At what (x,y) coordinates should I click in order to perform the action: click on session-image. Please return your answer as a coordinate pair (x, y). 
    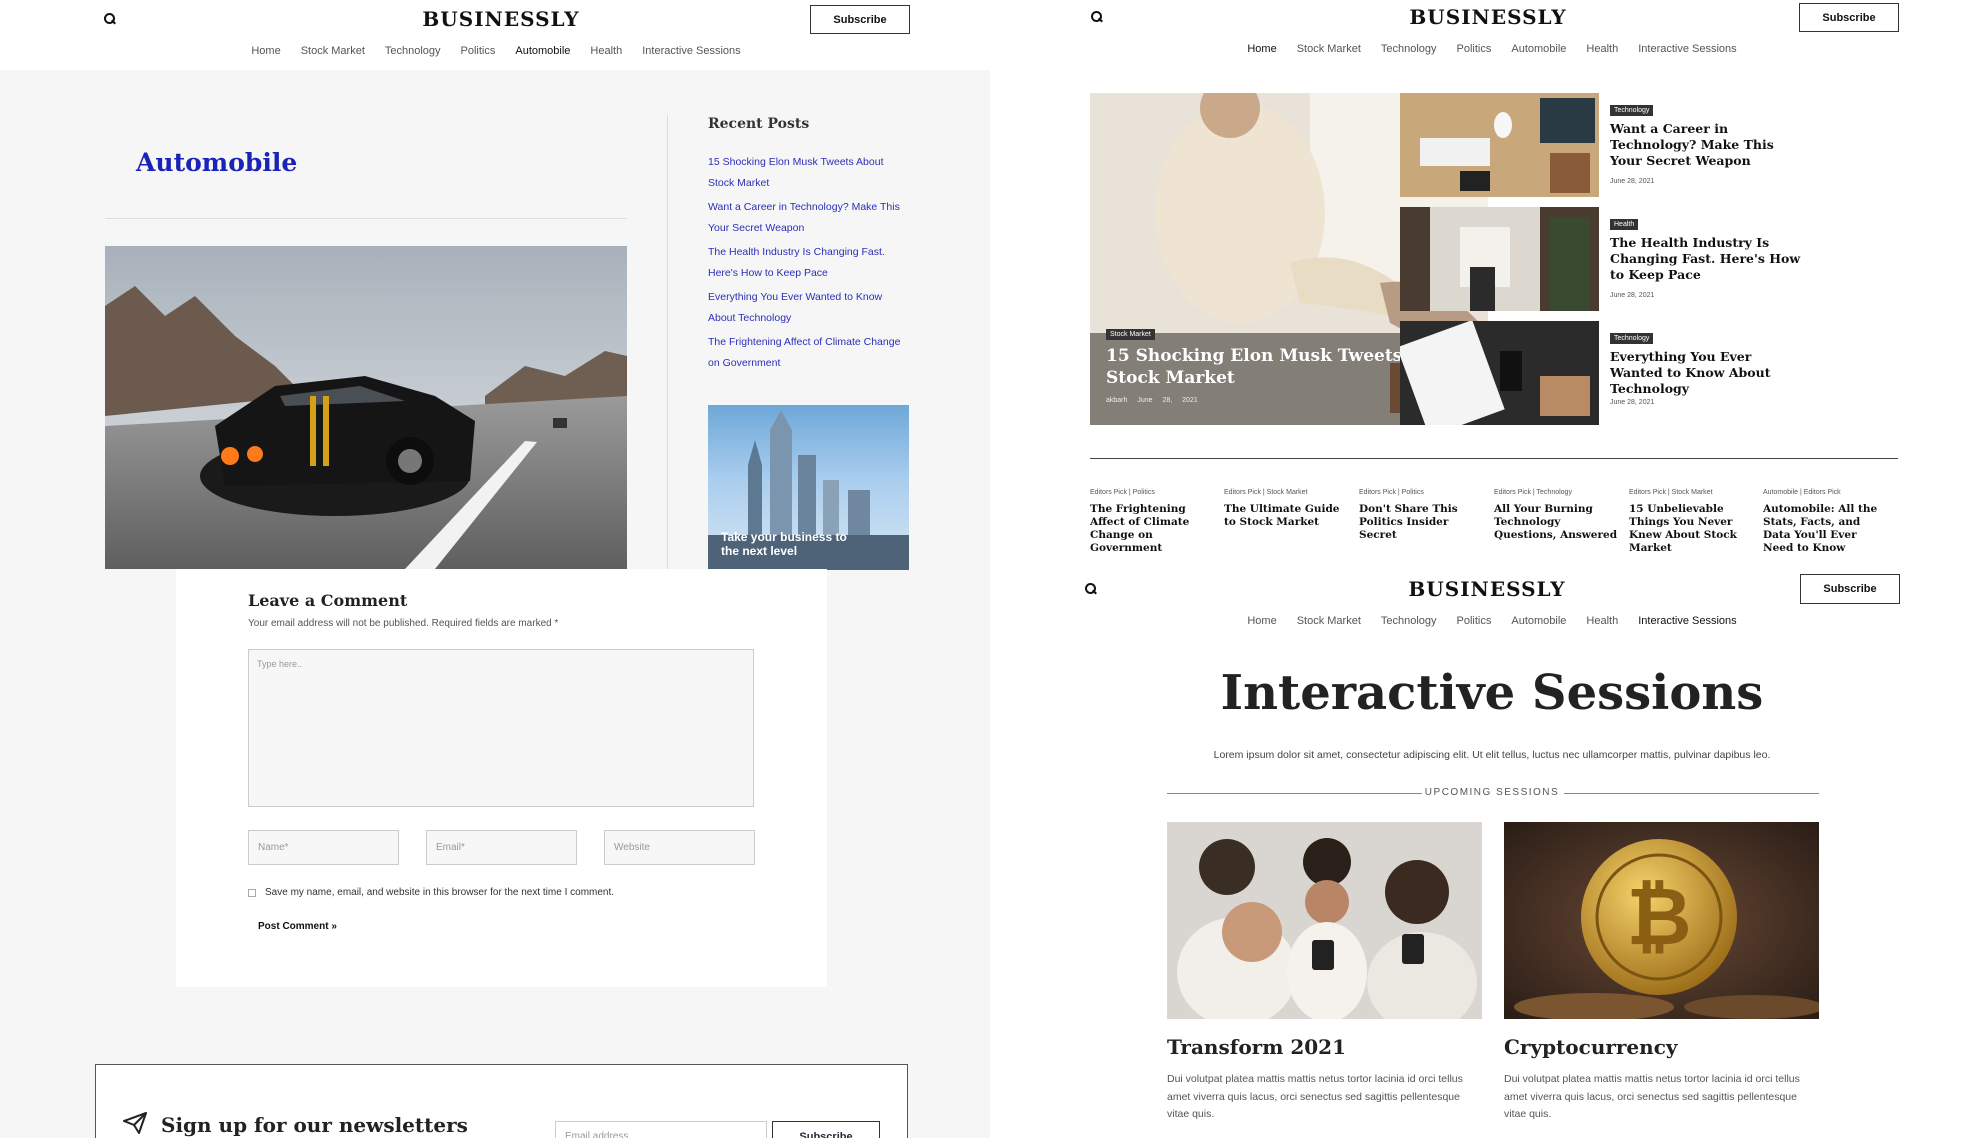
    Looking at the image, I should click on (1324, 920).